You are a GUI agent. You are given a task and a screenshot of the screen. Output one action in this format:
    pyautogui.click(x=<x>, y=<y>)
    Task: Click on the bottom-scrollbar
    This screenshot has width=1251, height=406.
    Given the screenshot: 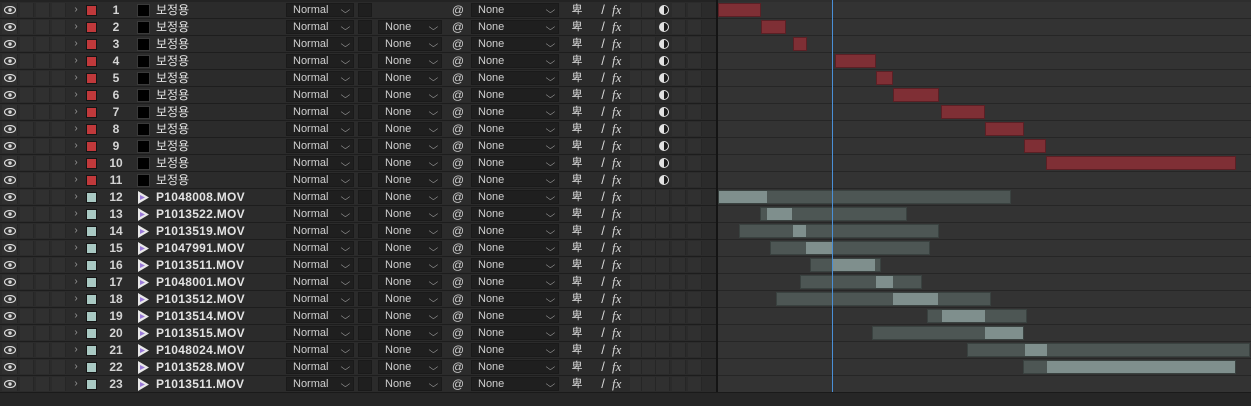 What is the action you would take?
    pyautogui.click(x=625, y=399)
    